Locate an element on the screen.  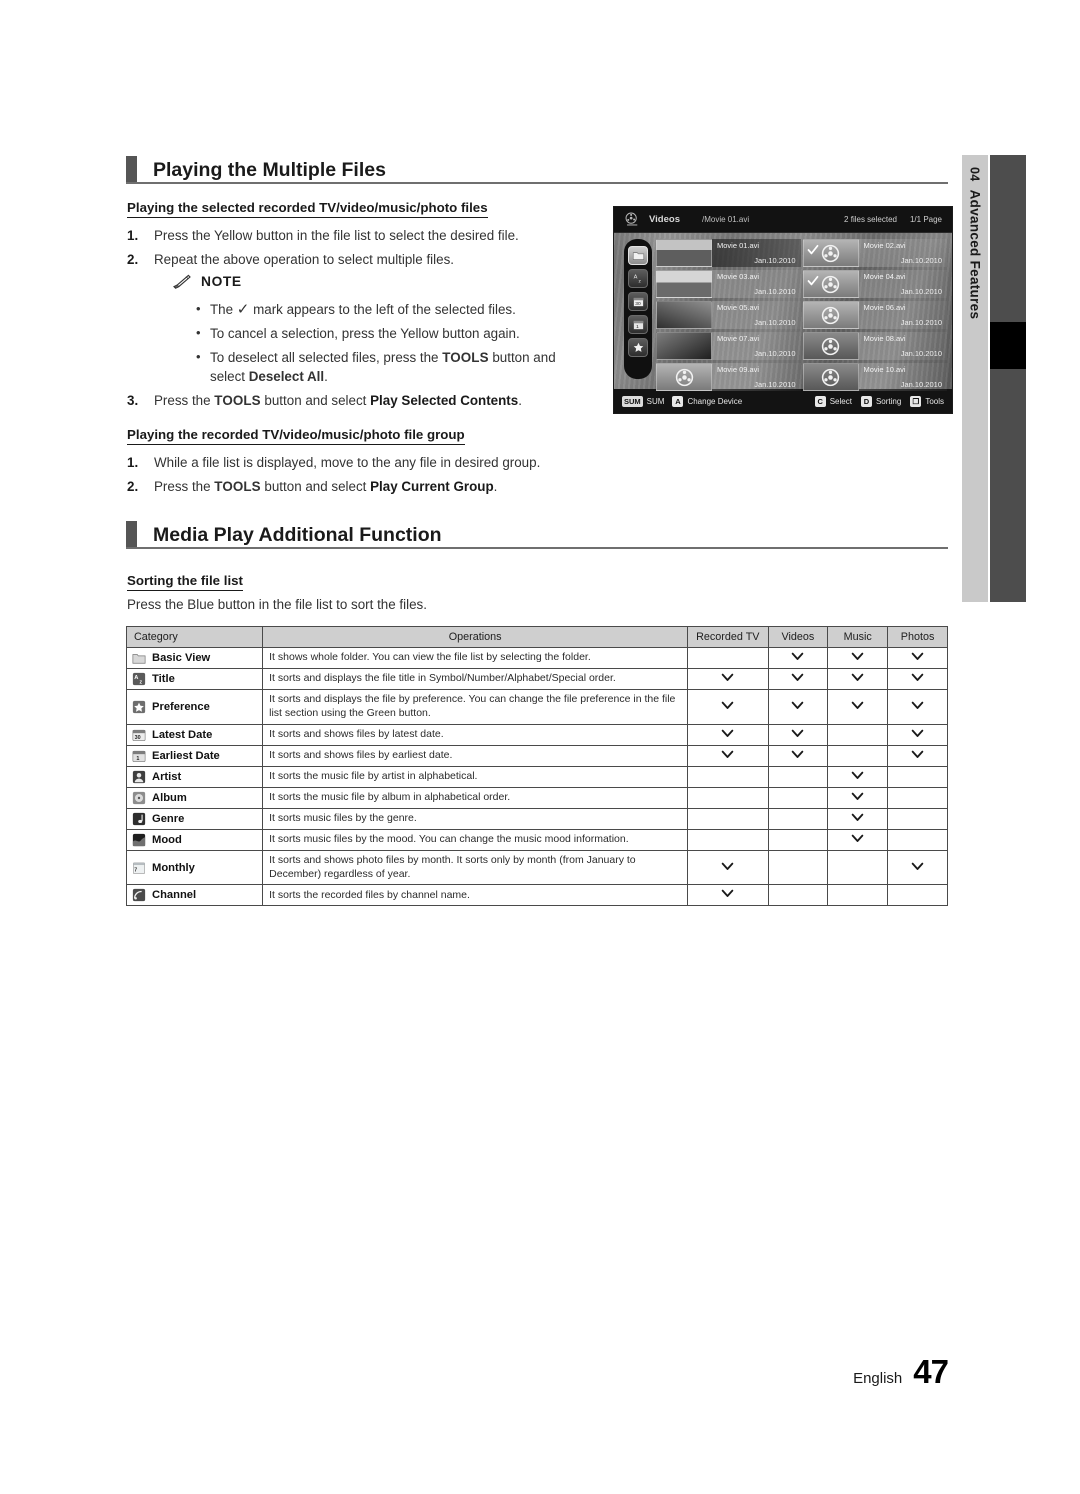
album-icon is located at coordinates (139, 798).